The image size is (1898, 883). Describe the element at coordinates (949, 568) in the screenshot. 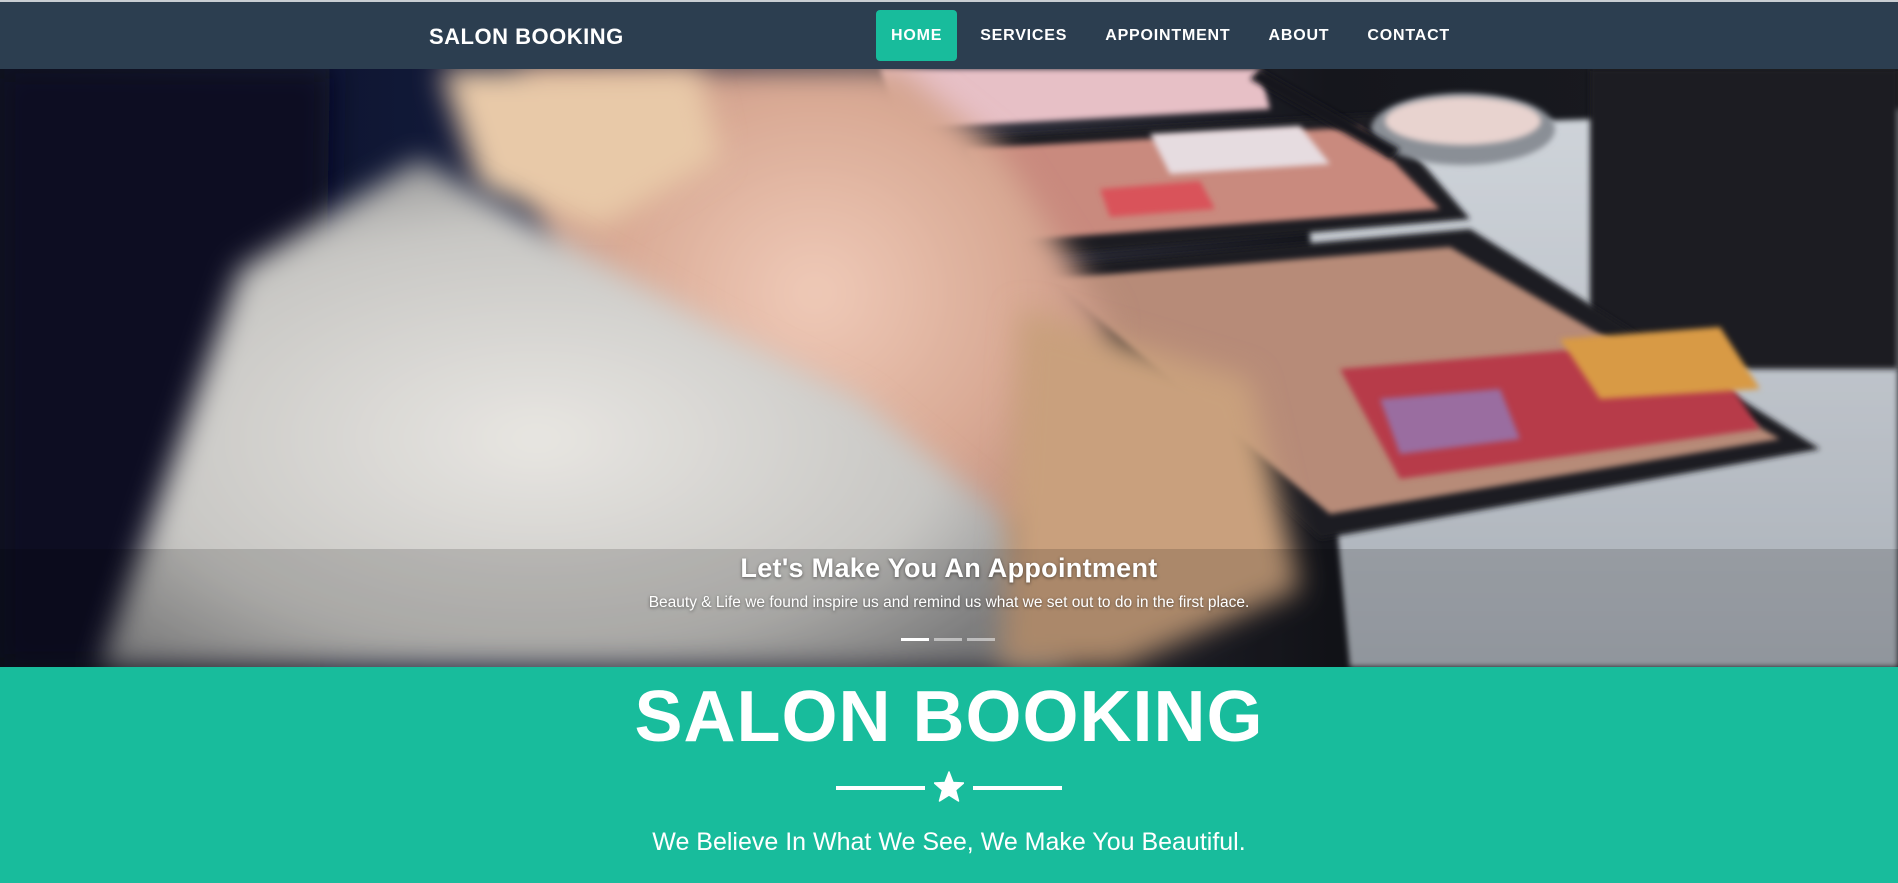

I see `hero-title: Let's Make You An Appointment` at that location.